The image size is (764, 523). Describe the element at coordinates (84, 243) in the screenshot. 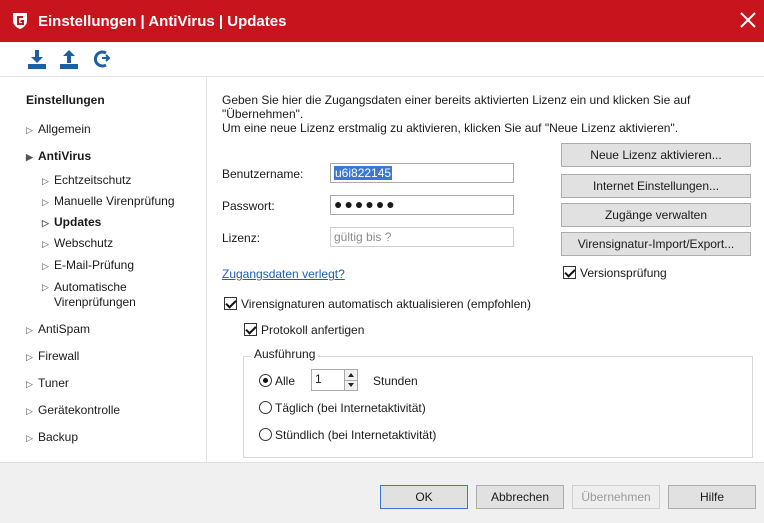

I see `sidebar-item-label: Webschutz` at that location.